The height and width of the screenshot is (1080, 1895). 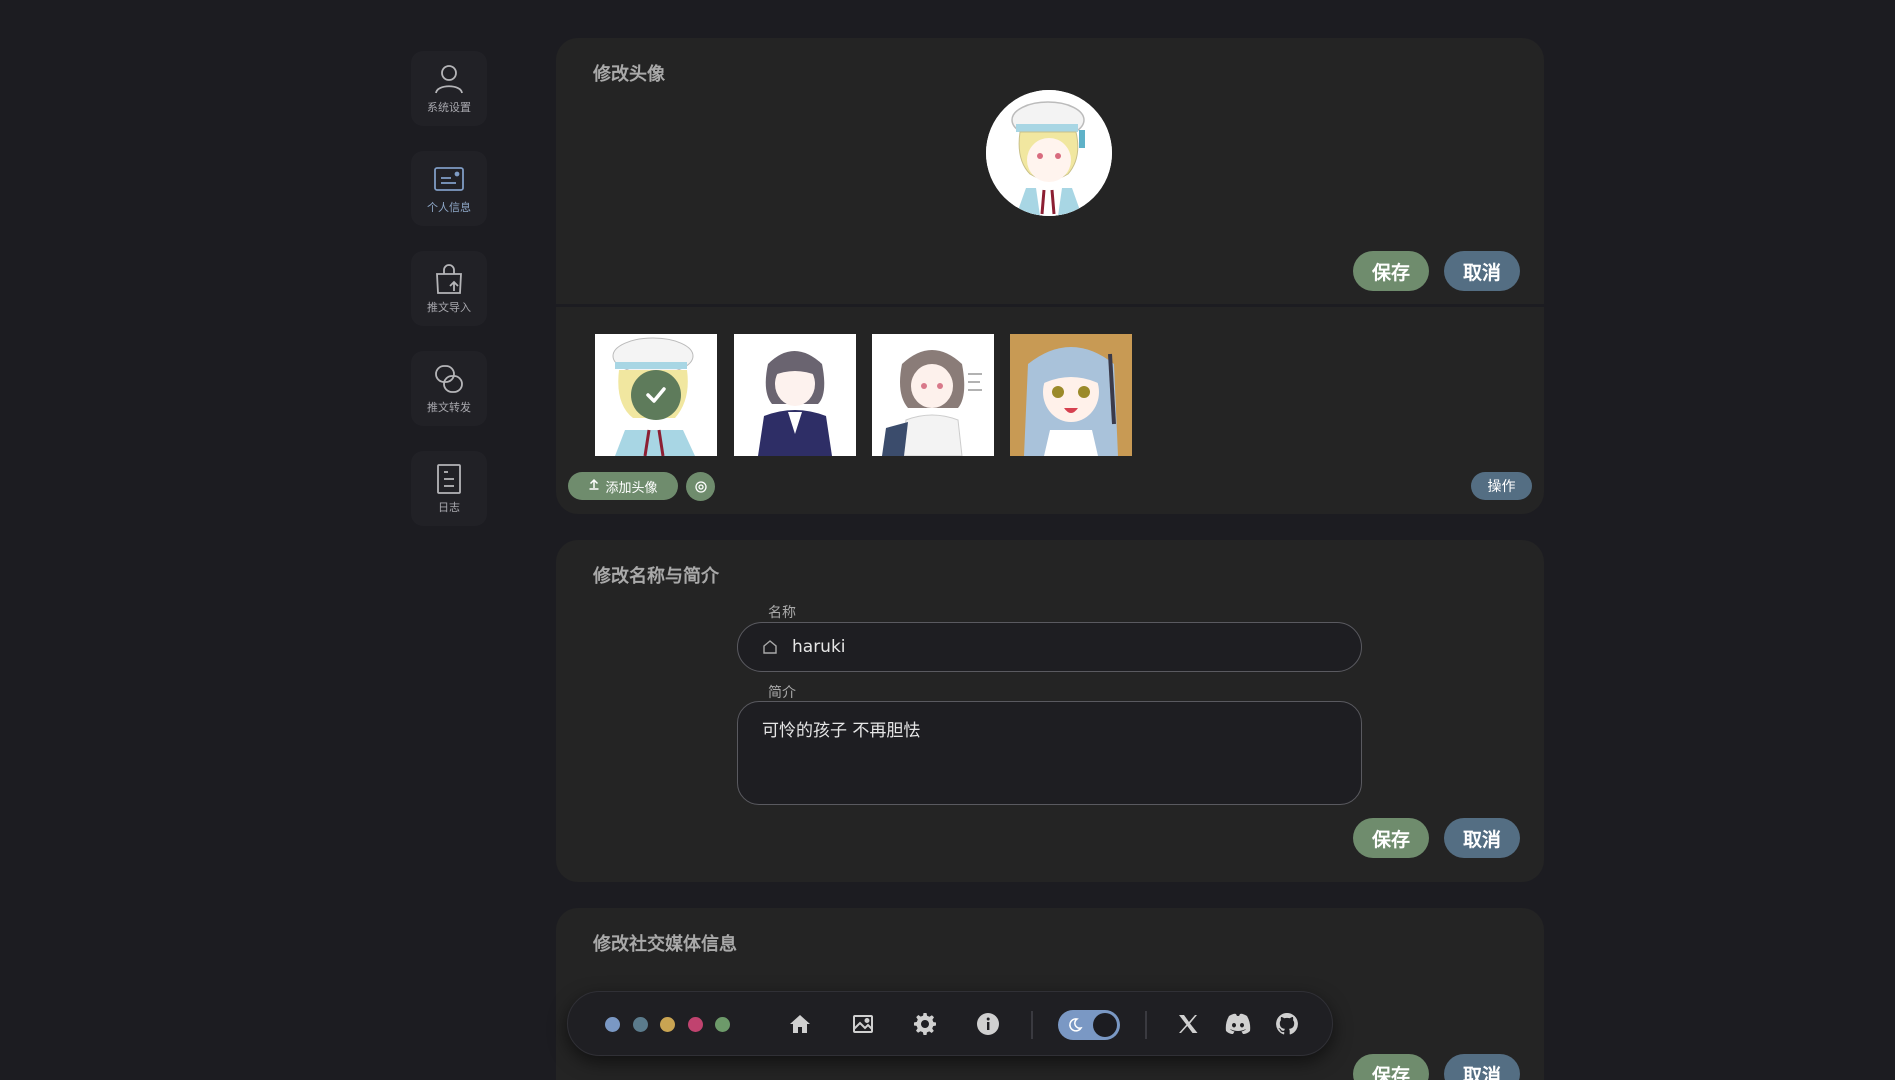 What do you see at coordinates (449, 179) in the screenshot?
I see `id-card-icon` at bounding box center [449, 179].